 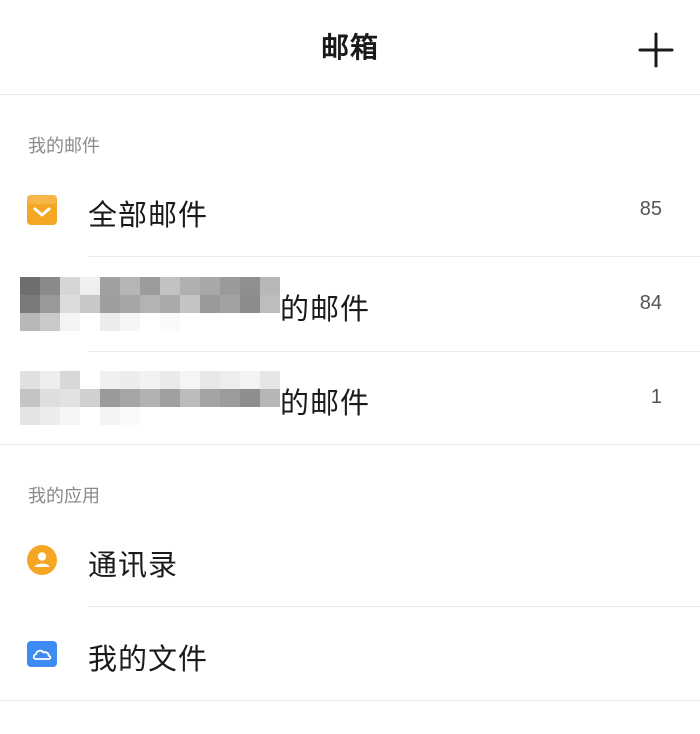 What do you see at coordinates (650, 209) in the screenshot?
I see `mail-count-badge: 85` at bounding box center [650, 209].